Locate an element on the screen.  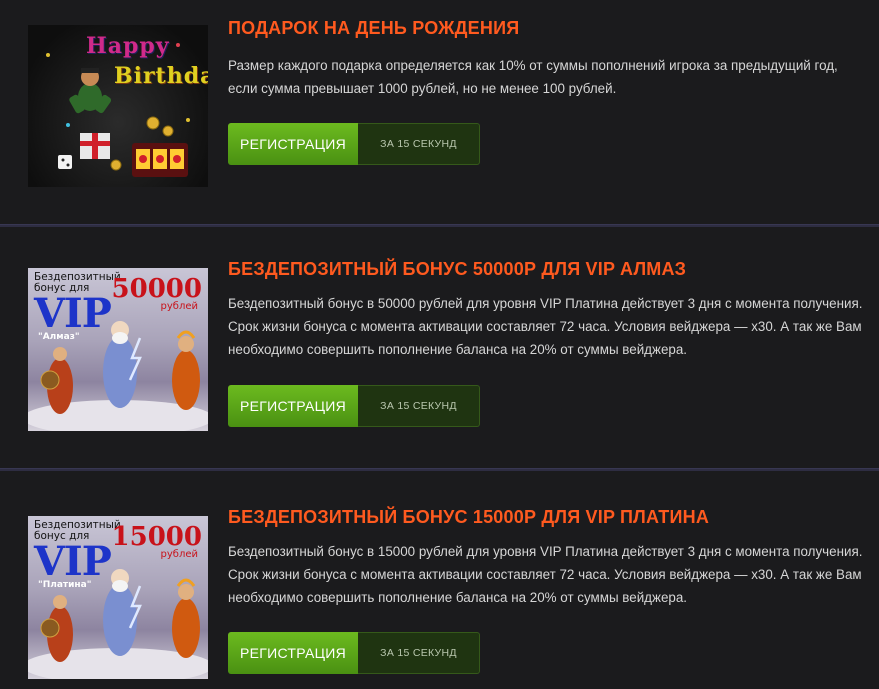
bonus-title: БЕЗДЕПОЗИТНЫЙ БОНУС 50000Р ДЛЯ VIP АЛМАЗ is located at coordinates (457, 269).